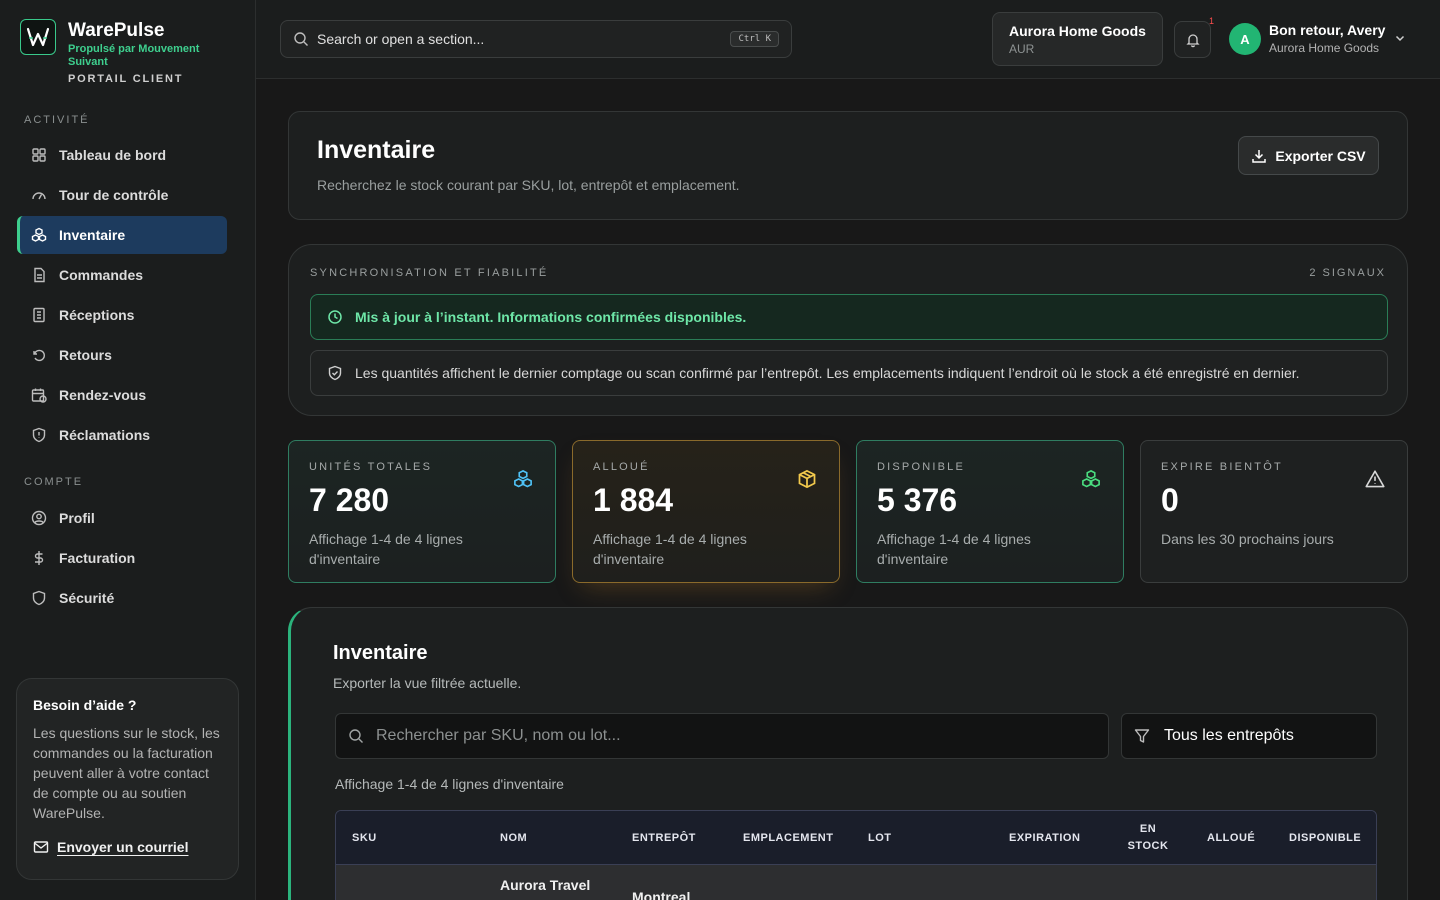 The height and width of the screenshot is (900, 1440). Describe the element at coordinates (39, 355) in the screenshot. I see `return-icon` at that location.